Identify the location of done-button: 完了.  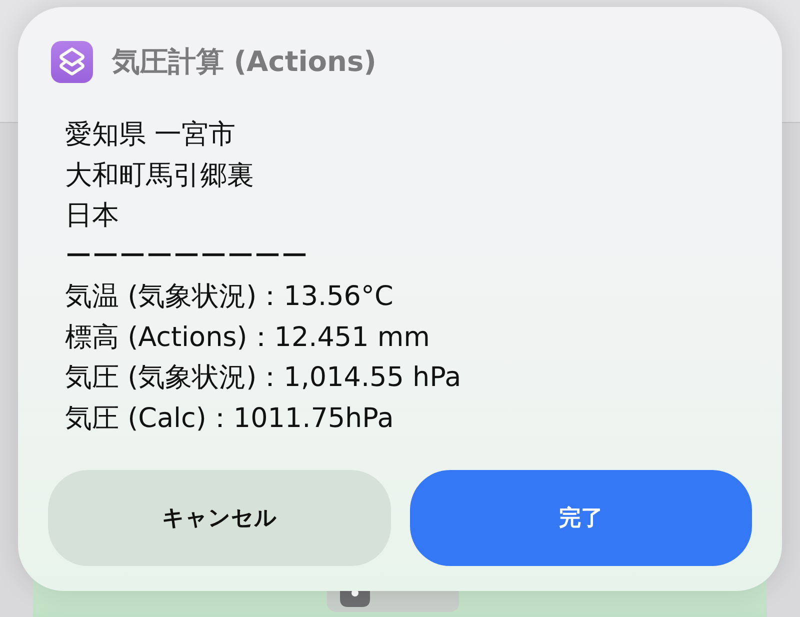
(581, 518).